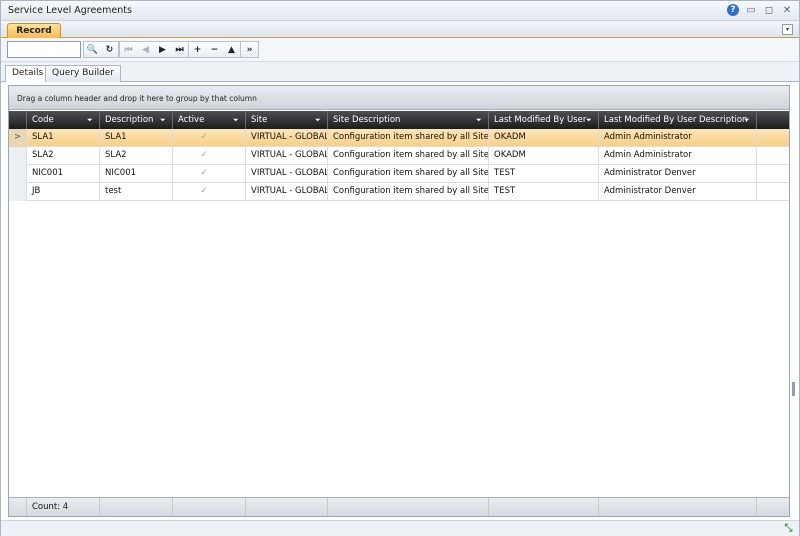  What do you see at coordinates (136, 156) in the screenshot?
I see `cell-description: SLA2` at bounding box center [136, 156].